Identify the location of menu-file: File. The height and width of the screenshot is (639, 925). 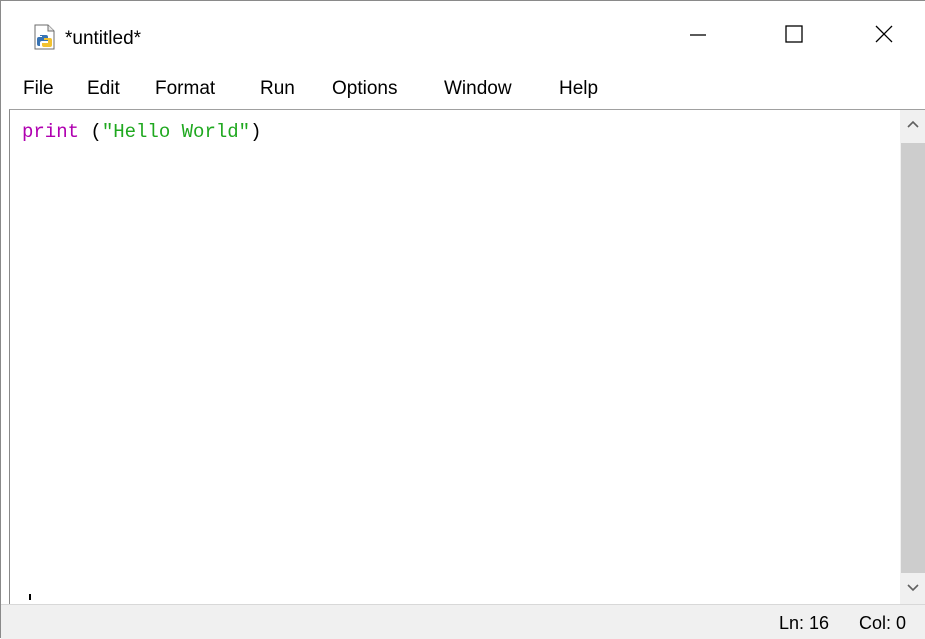
(38, 89).